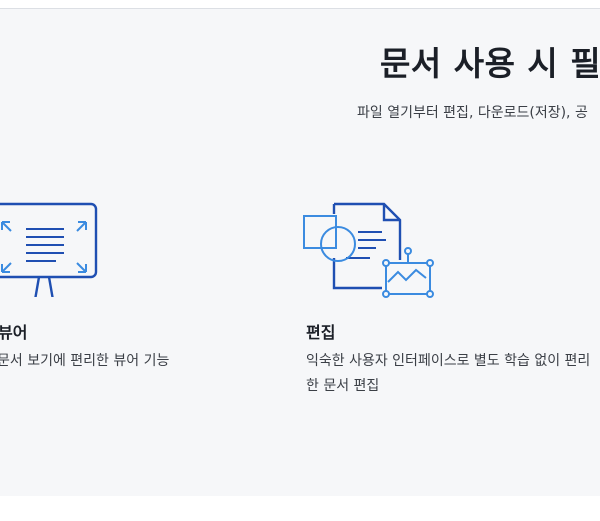  I want to click on viewer-card-description: 문서 보기에 편리한 뷰어 기능, so click(85, 361).